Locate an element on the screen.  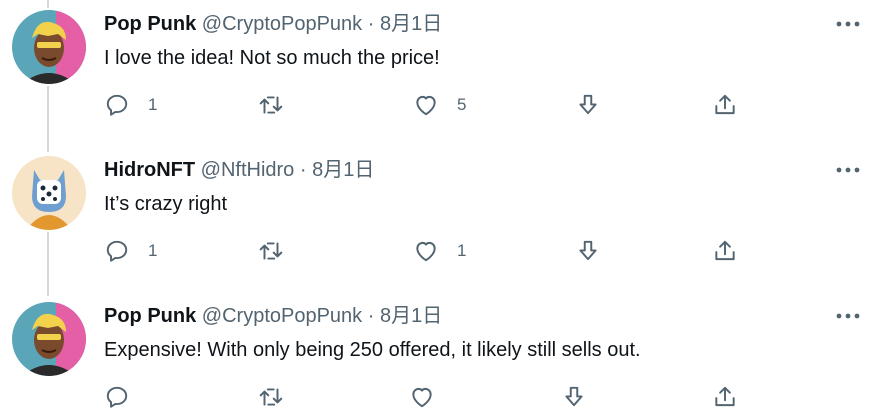
tweet-actions: 1 5 is located at coordinates (441, 105).